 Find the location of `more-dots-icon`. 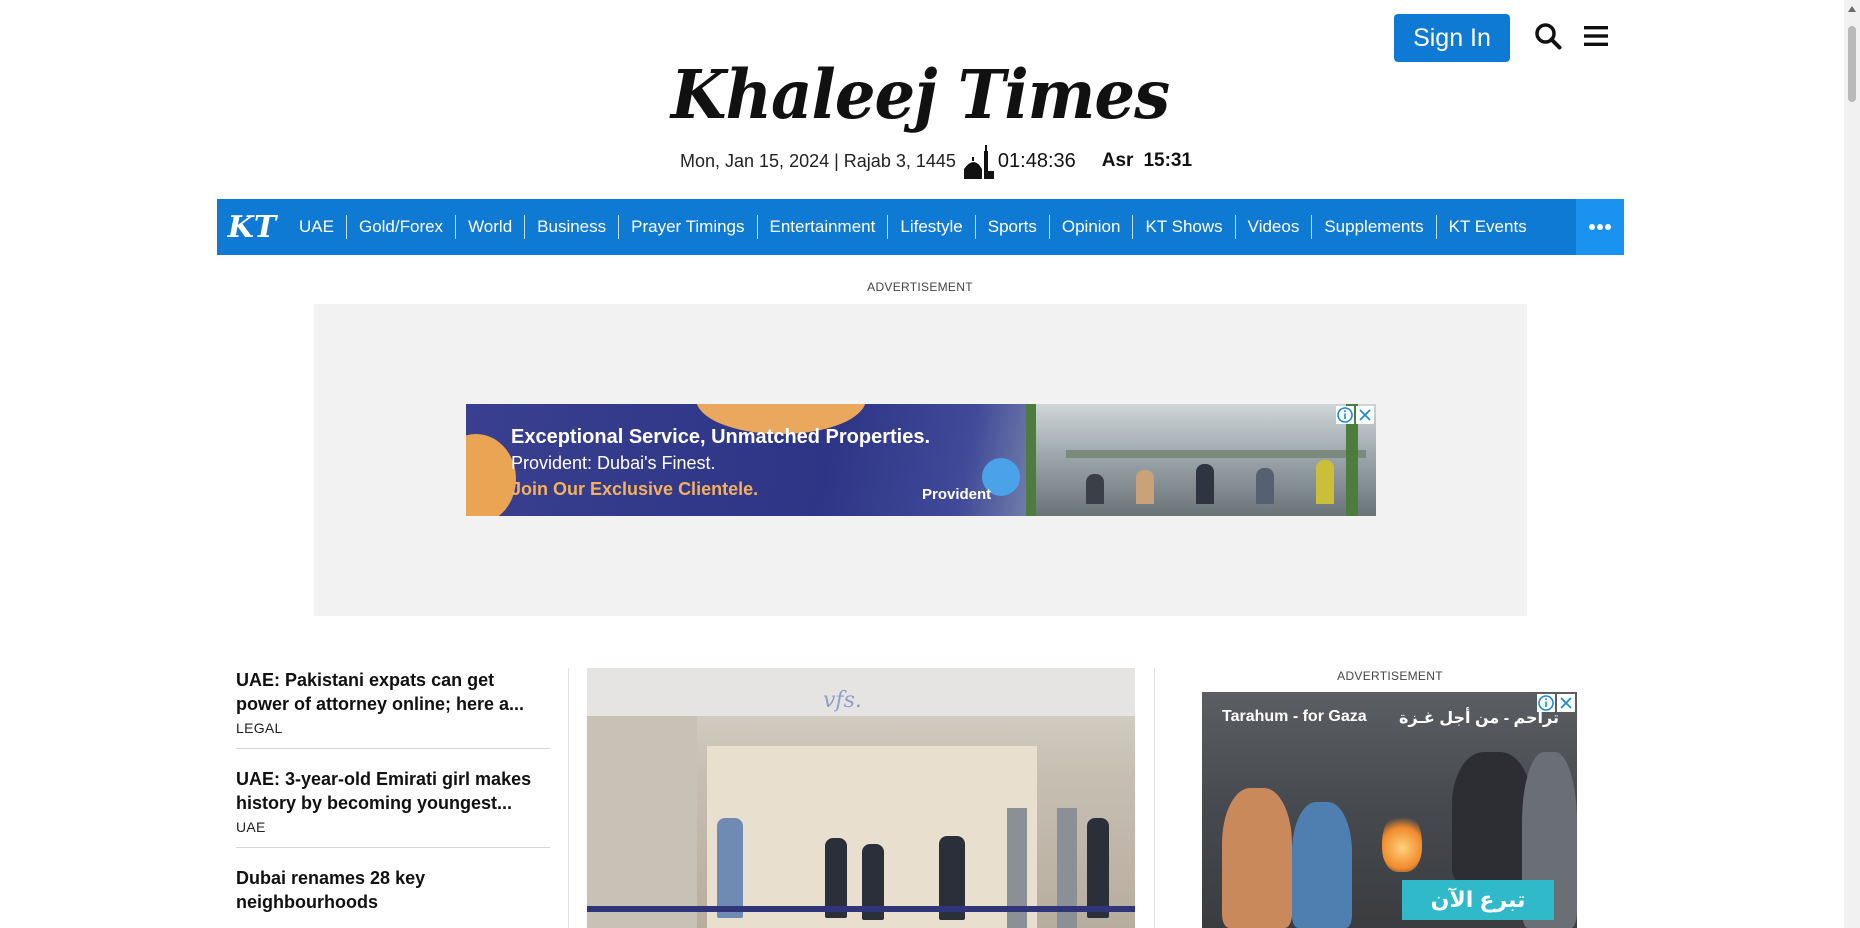

more-dots-icon is located at coordinates (1600, 227).